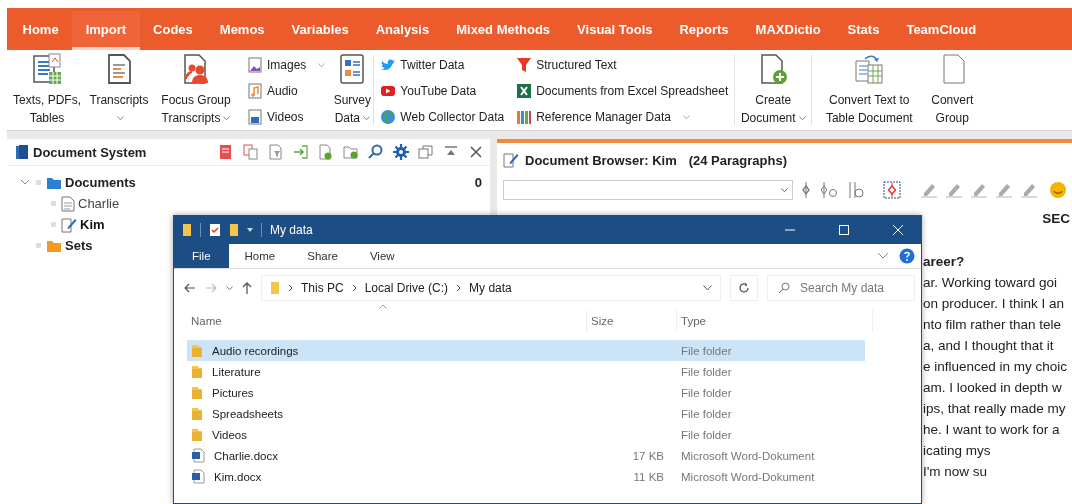  I want to click on document-text: areer?, so click(944, 261).